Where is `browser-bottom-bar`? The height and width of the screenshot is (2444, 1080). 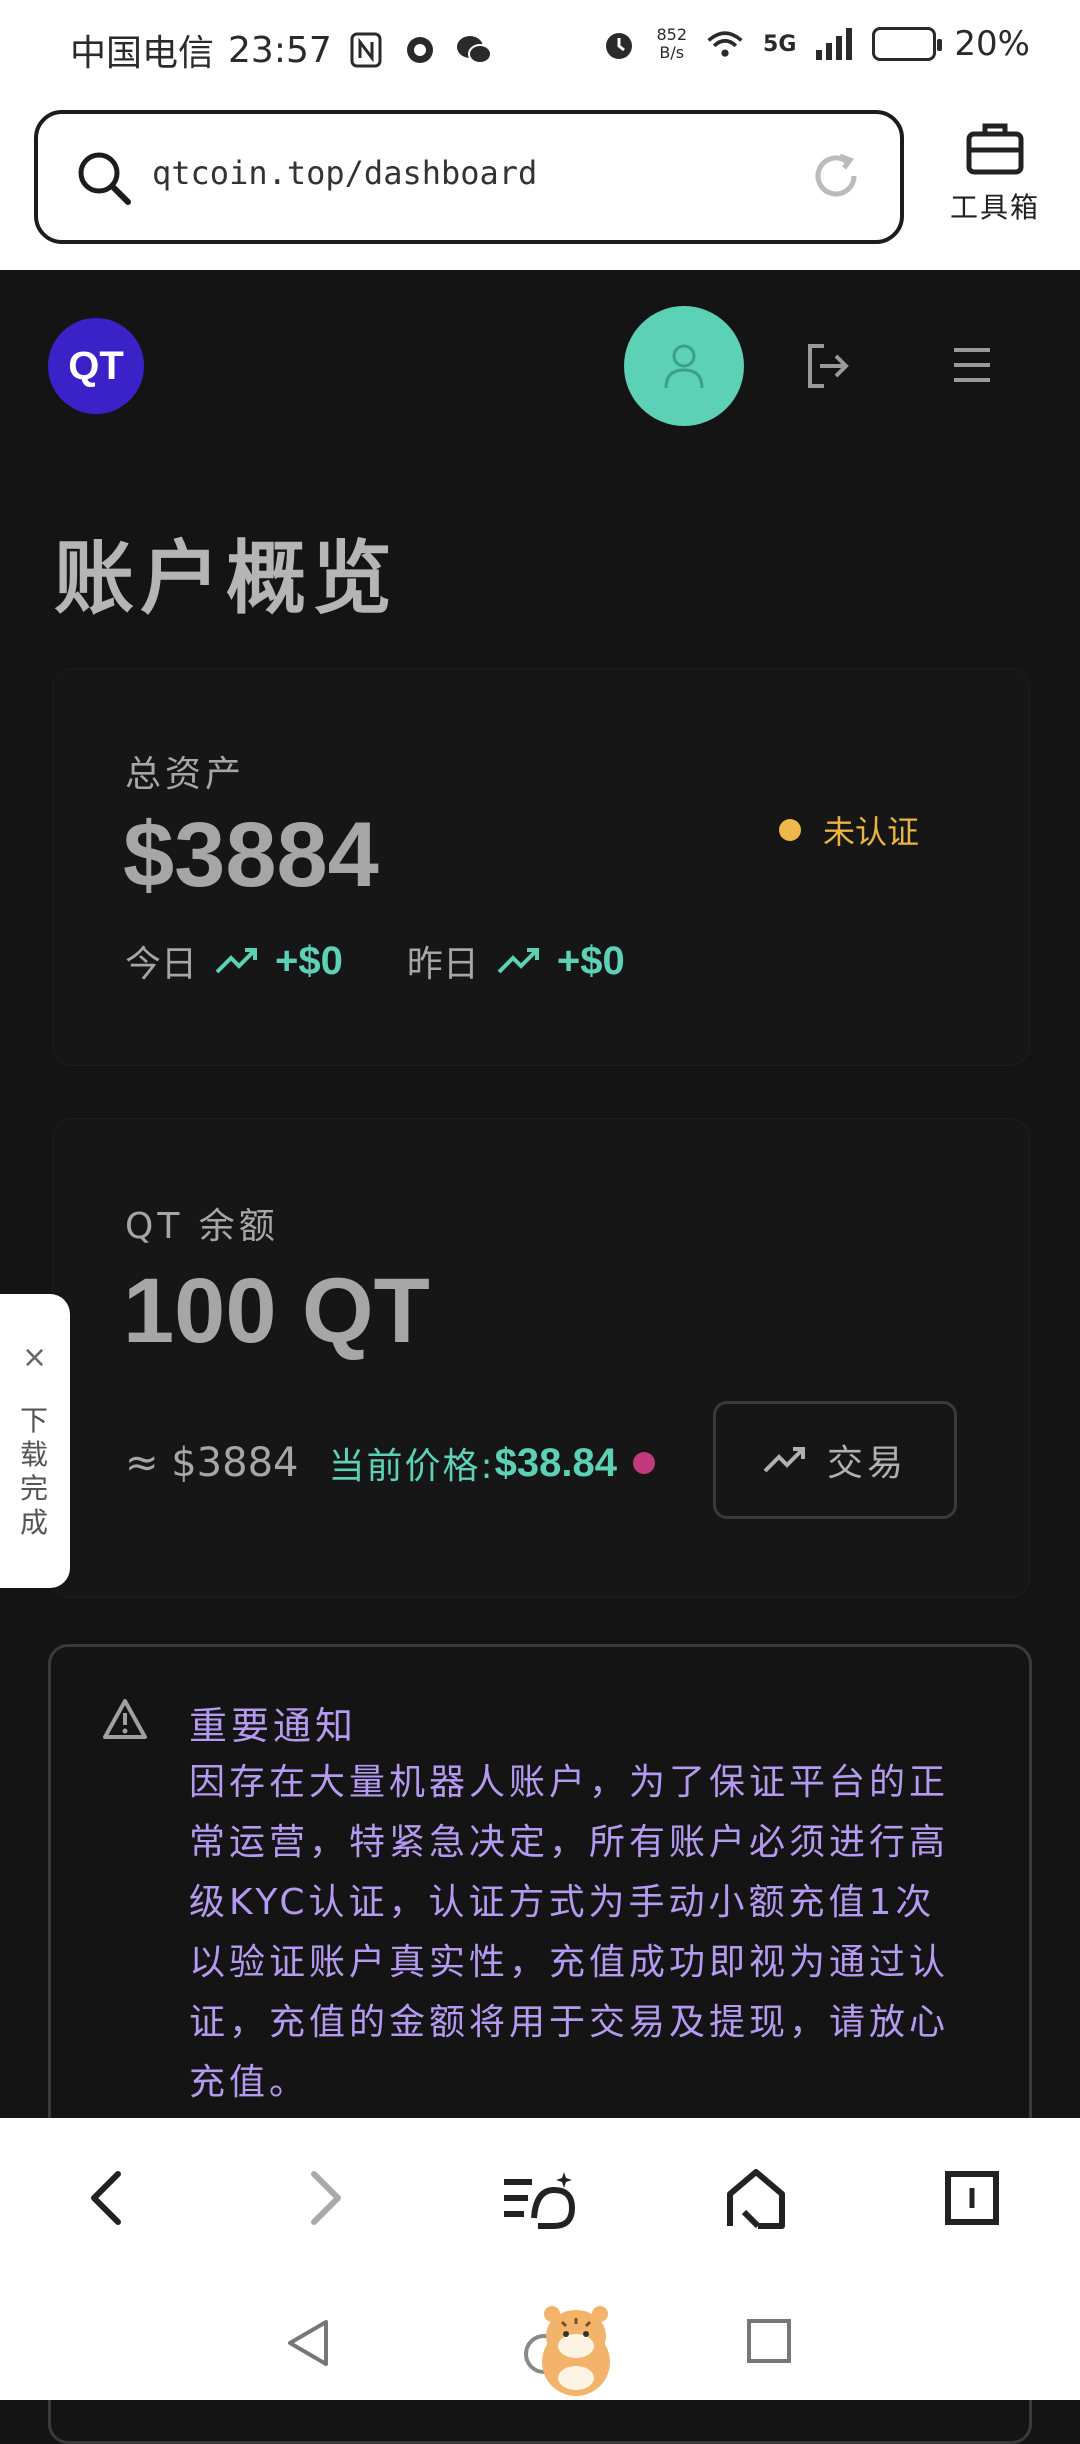 browser-bottom-bar is located at coordinates (540, 2203).